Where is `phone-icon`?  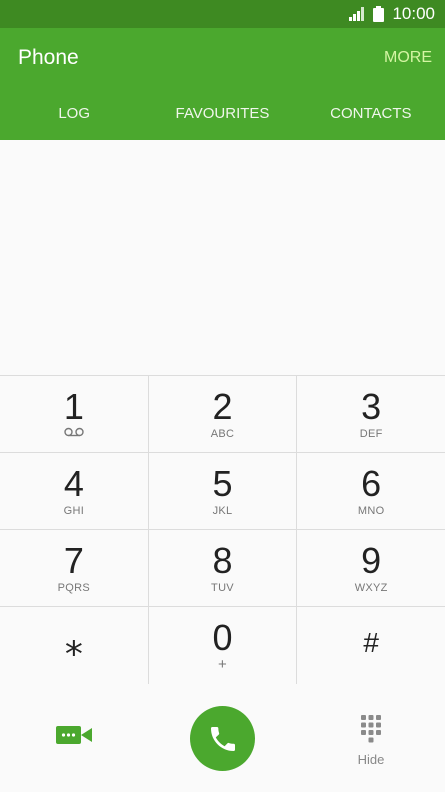 phone-icon is located at coordinates (222, 738).